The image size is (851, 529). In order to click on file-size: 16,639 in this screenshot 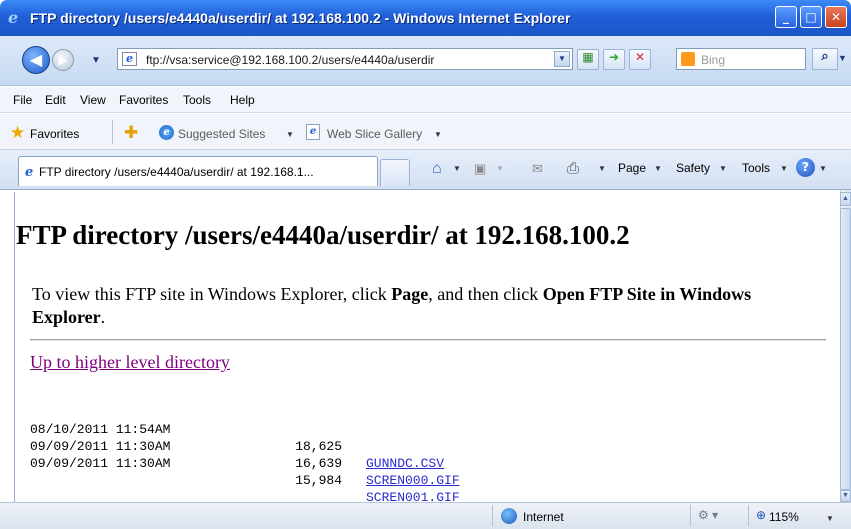, I will do `click(318, 463)`.